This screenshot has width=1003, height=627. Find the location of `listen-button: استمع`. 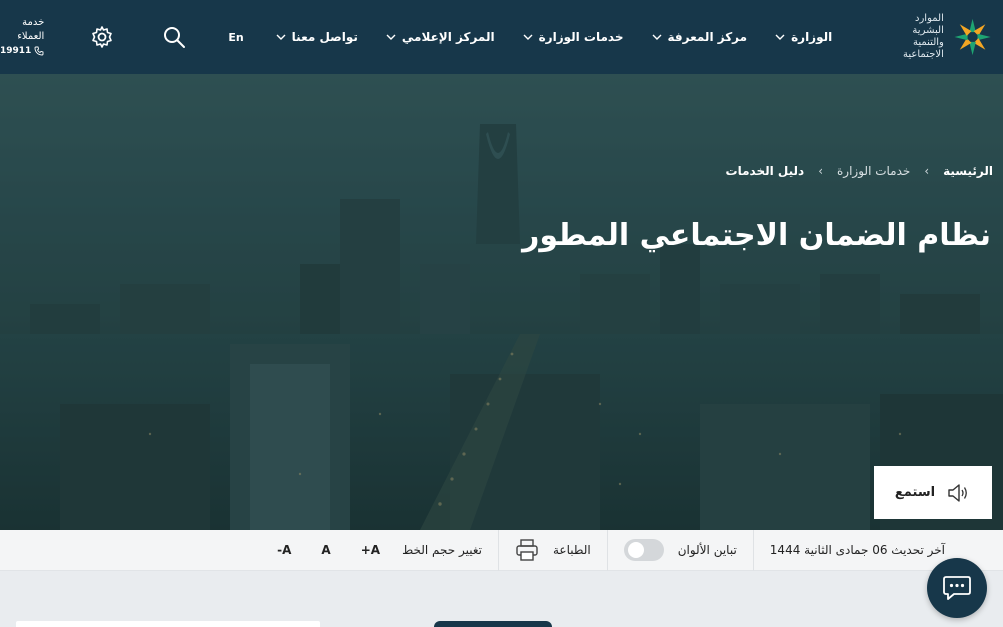

listen-button: استمع is located at coordinates (933, 492).